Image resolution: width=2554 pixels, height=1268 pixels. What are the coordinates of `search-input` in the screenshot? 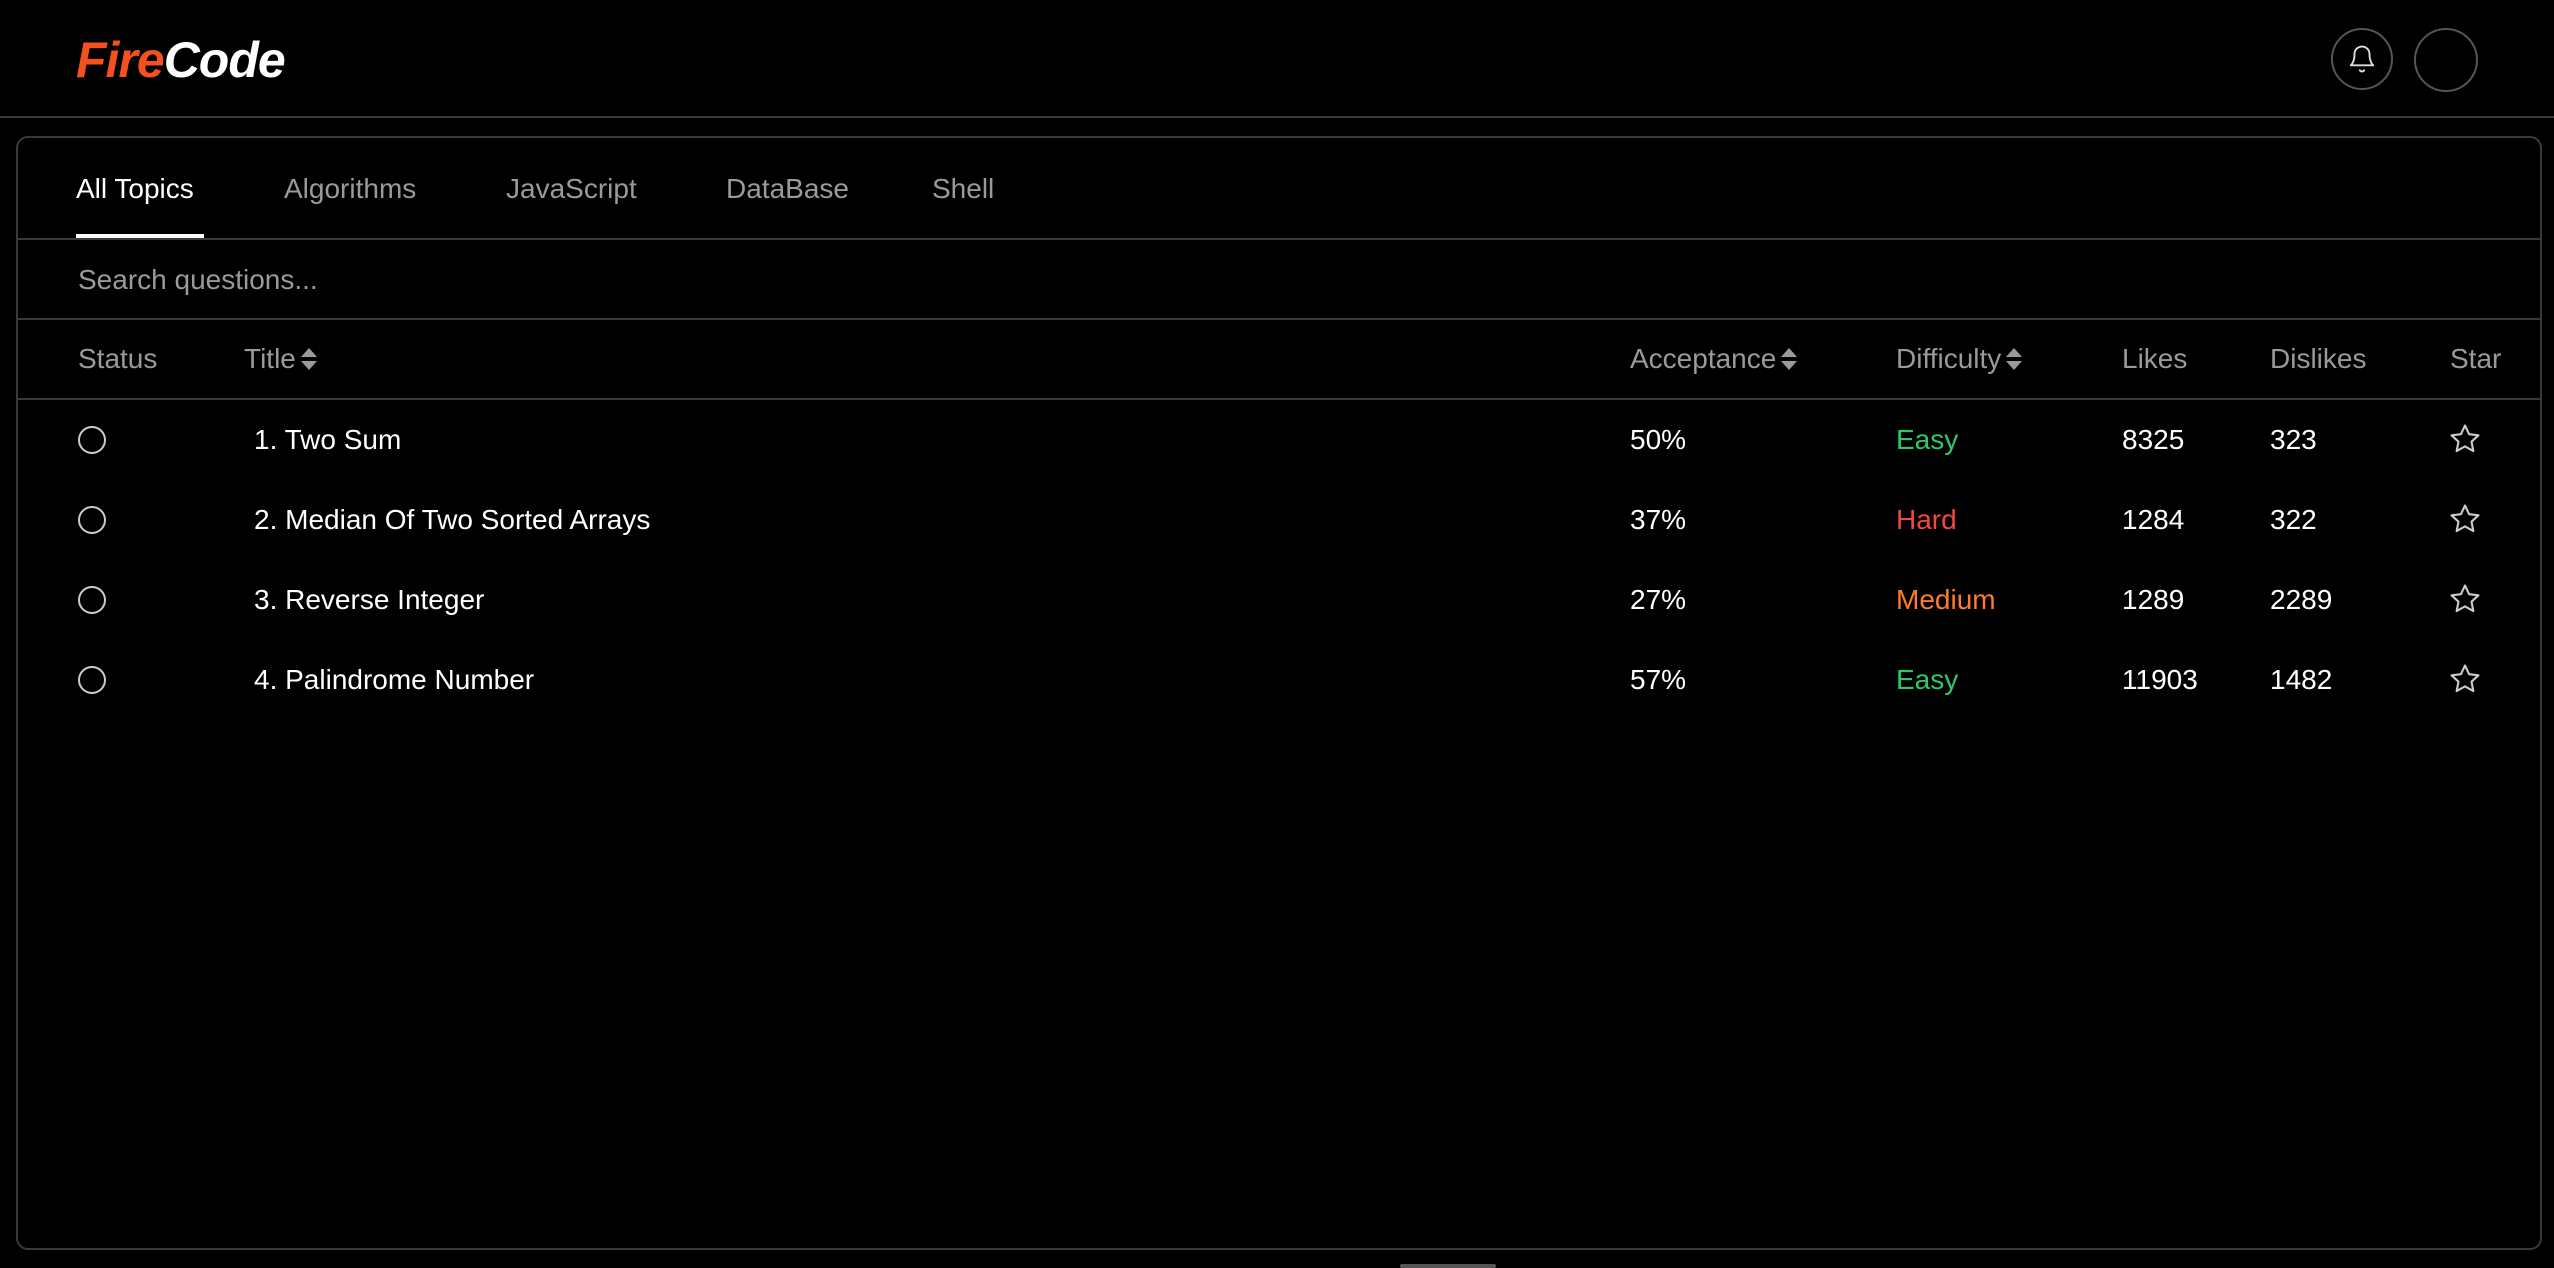 It's located at (1276, 280).